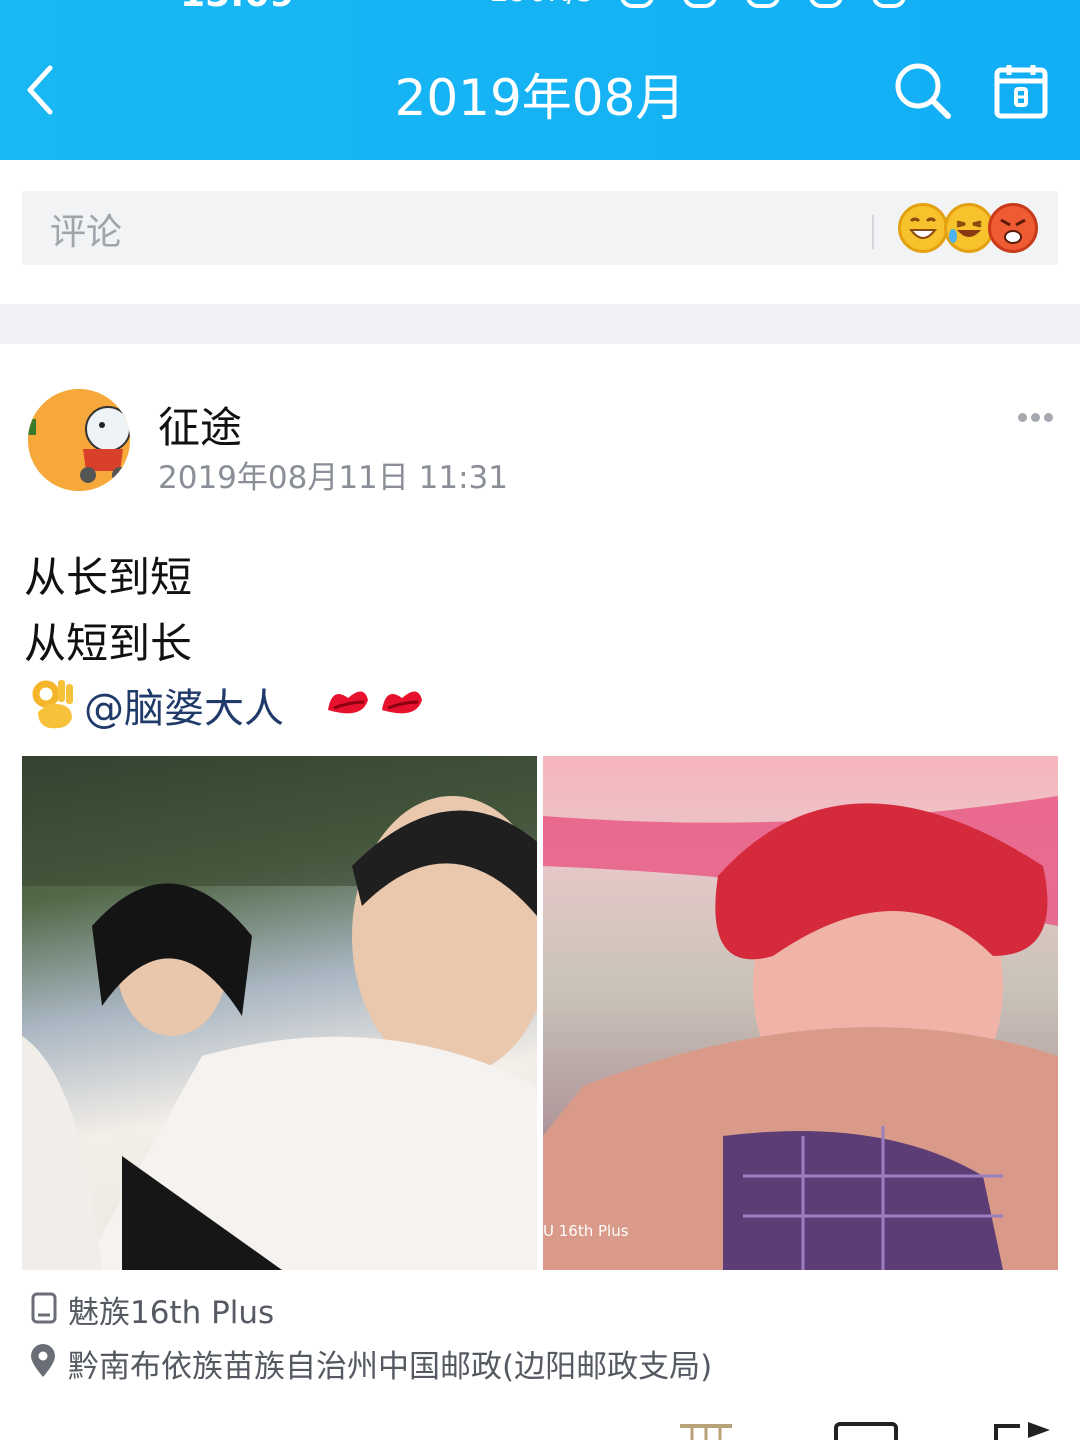 This screenshot has width=1080, height=1440. What do you see at coordinates (637, 4) in the screenshot?
I see `bluetooth-icon` at bounding box center [637, 4].